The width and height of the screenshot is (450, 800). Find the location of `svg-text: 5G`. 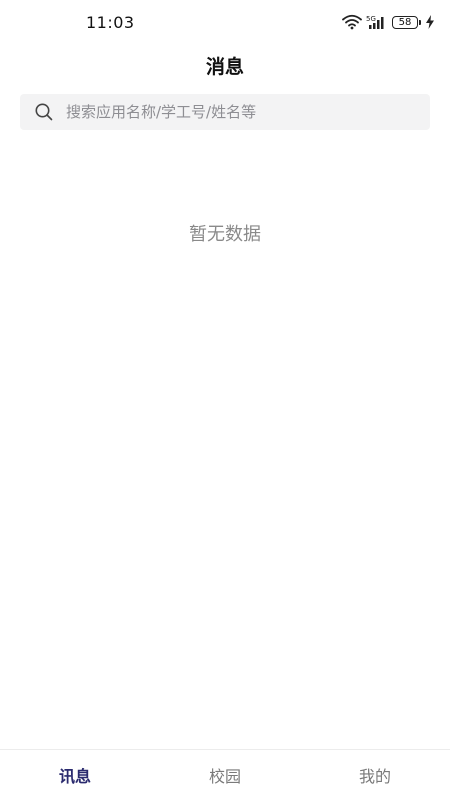

svg-text: 5G is located at coordinates (371, 19).